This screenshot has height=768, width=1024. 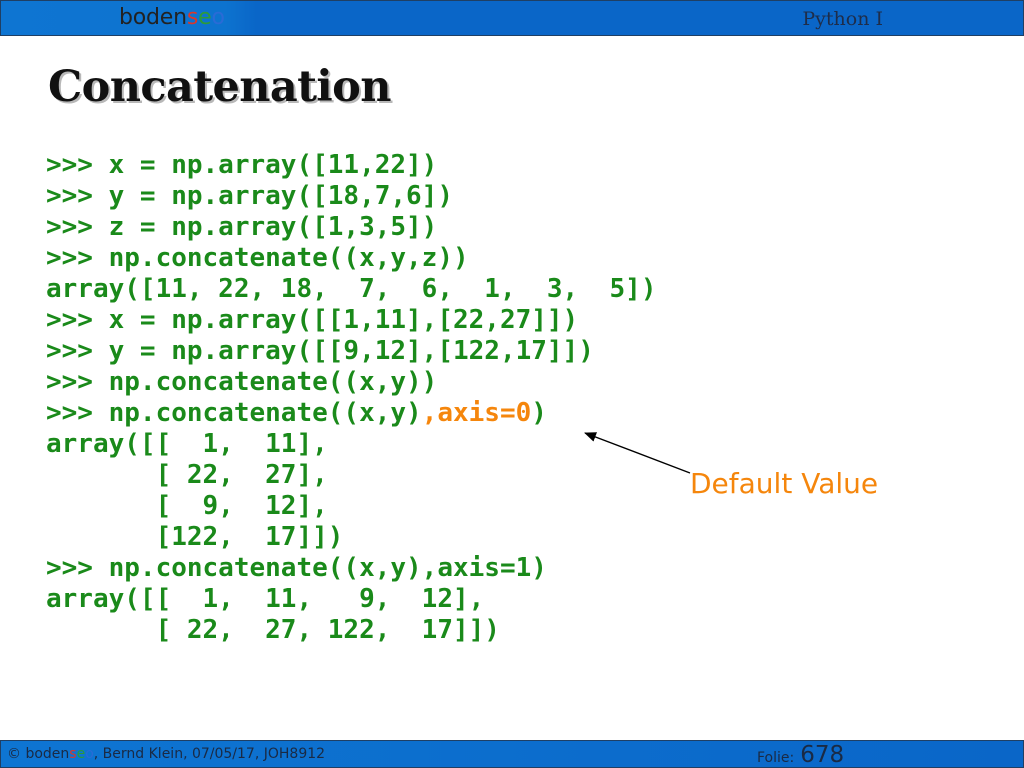 What do you see at coordinates (822, 755) in the screenshot?
I see `folie-number: 678` at bounding box center [822, 755].